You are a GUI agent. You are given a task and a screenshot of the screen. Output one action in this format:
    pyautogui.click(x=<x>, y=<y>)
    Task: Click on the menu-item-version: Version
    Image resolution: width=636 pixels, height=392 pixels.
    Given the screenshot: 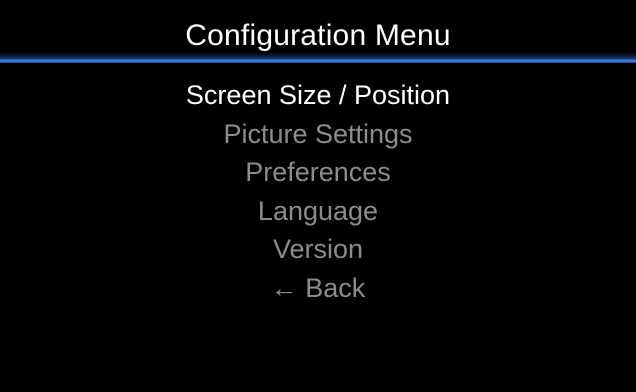 What is the action you would take?
    pyautogui.click(x=318, y=249)
    